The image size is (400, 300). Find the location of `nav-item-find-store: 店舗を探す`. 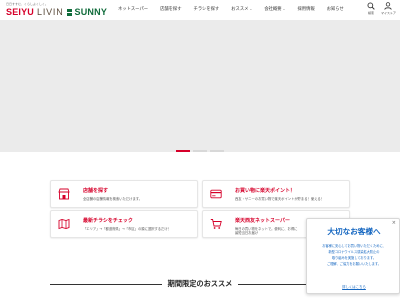

nav-item-find-store: 店舗を探す is located at coordinates (170, 9).